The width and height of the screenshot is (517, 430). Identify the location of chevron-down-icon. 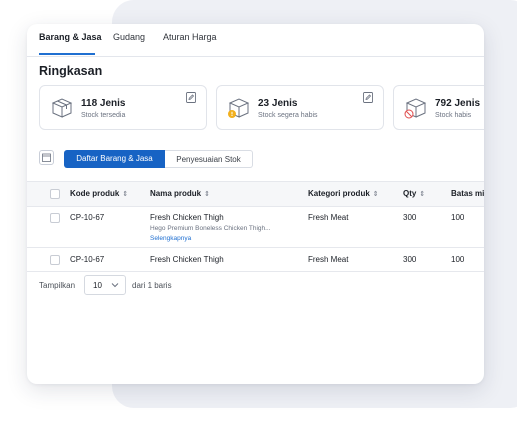
(115, 285).